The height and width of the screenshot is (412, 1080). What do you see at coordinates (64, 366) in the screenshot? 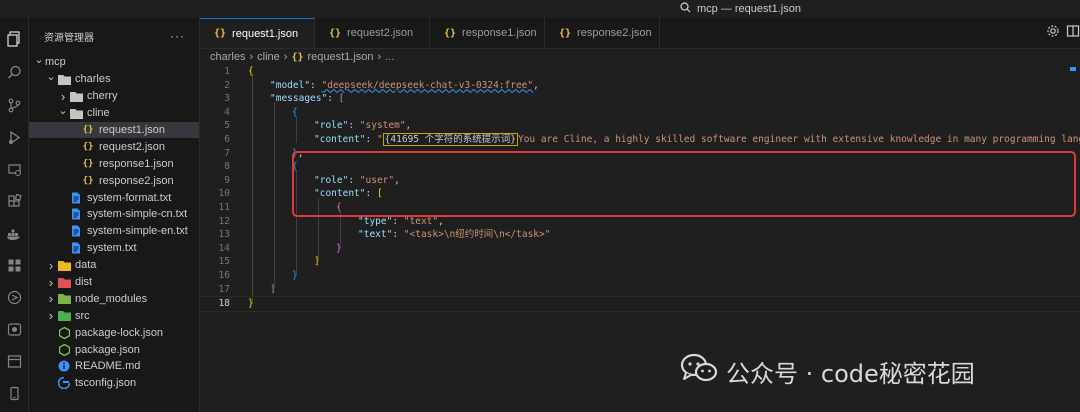
I see `info-icon` at bounding box center [64, 366].